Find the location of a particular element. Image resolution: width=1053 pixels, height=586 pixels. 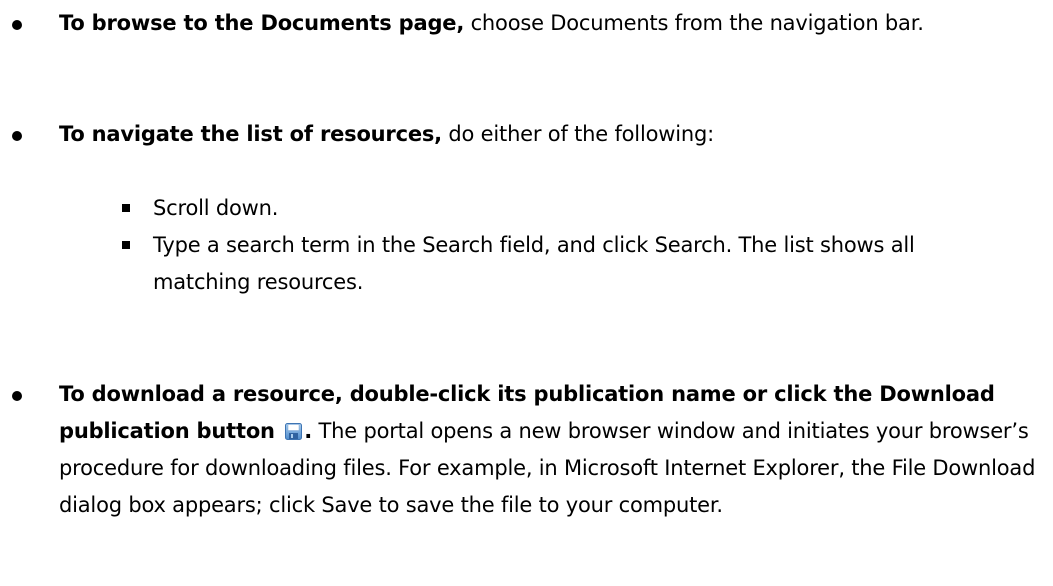

sub-item-scroll-down: Scroll down. is located at coordinates (567, 208).